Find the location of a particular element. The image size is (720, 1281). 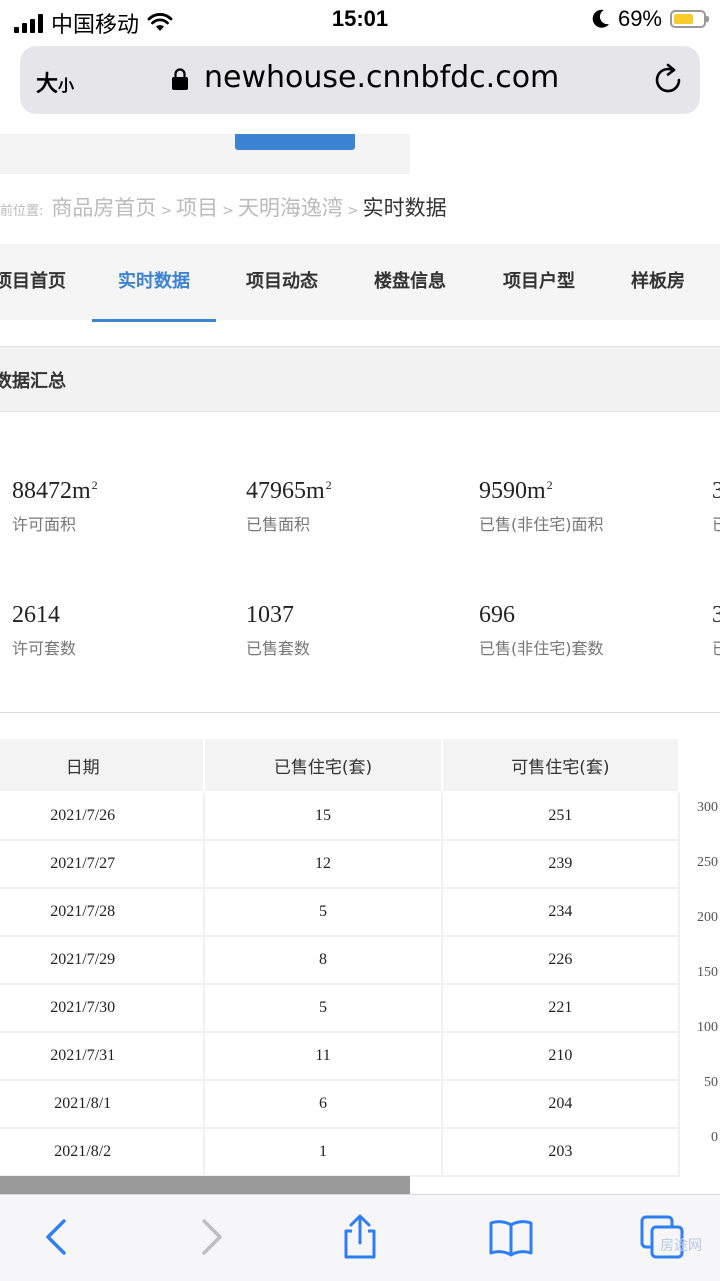

chart-axis-tick: 100 is located at coordinates (707, 1027).